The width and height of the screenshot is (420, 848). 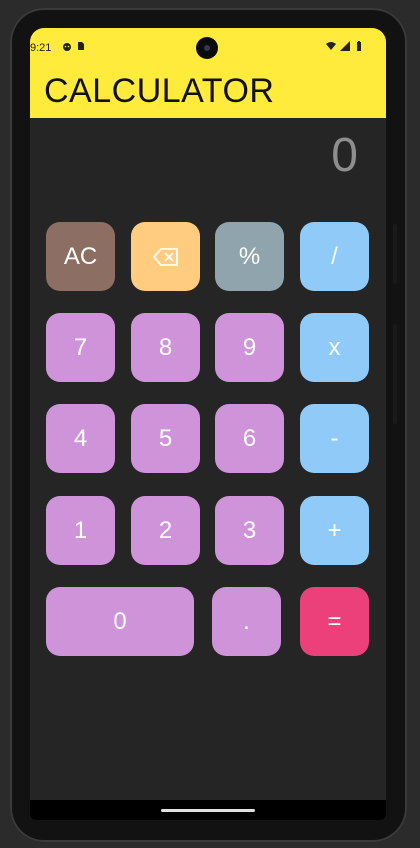 I want to click on digit-0-button: 0, so click(x=120, y=621).